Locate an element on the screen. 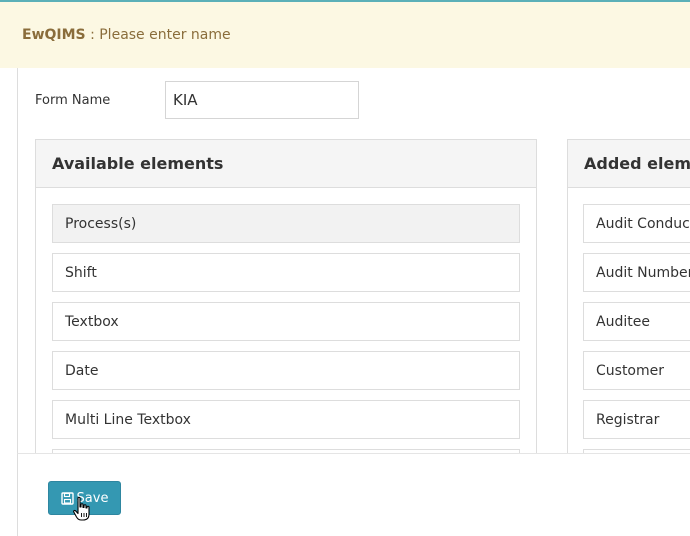 Image resolution: width=690 pixels, height=536 pixels. added-item: Customer is located at coordinates (636, 370).